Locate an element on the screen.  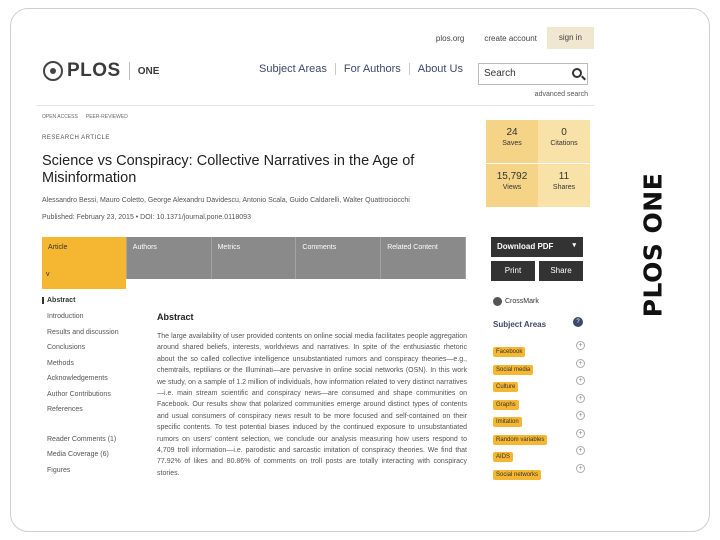
sidebar-item-figures: Figures is located at coordinates (92, 475).